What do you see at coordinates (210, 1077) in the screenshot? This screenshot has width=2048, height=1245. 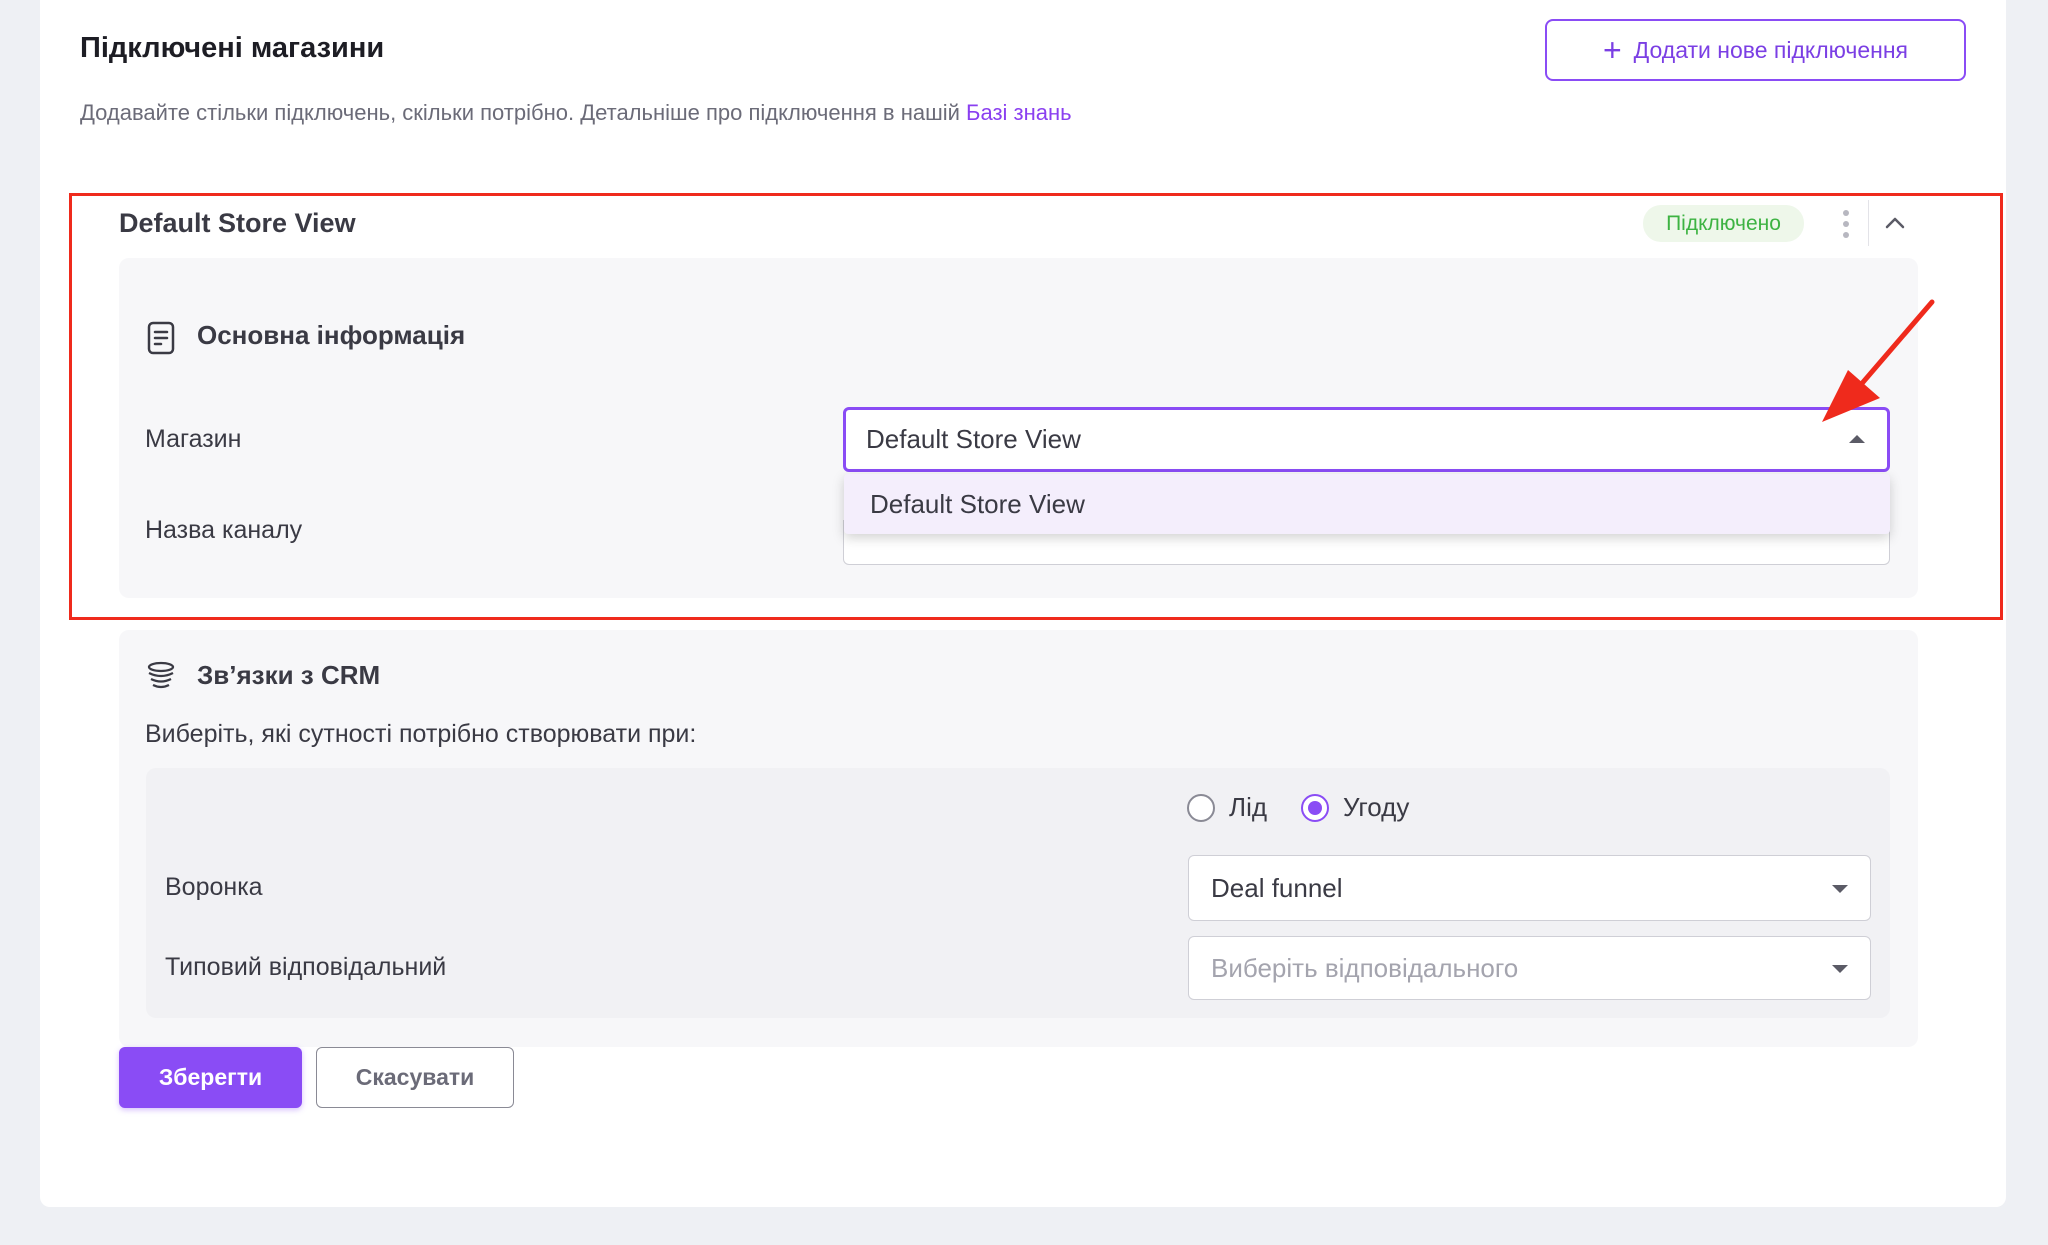 I see `save-button: Зберегти` at bounding box center [210, 1077].